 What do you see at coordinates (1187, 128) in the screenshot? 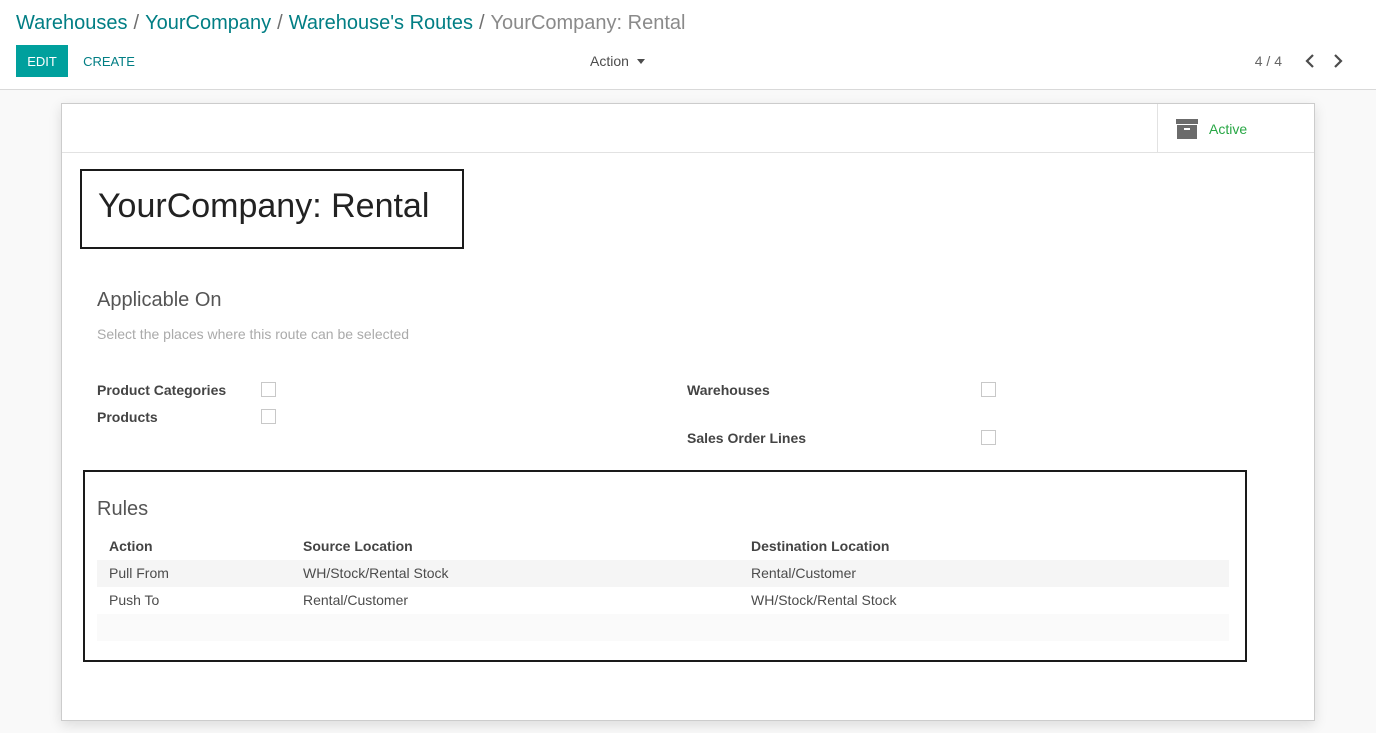
I see `archive-icon` at bounding box center [1187, 128].